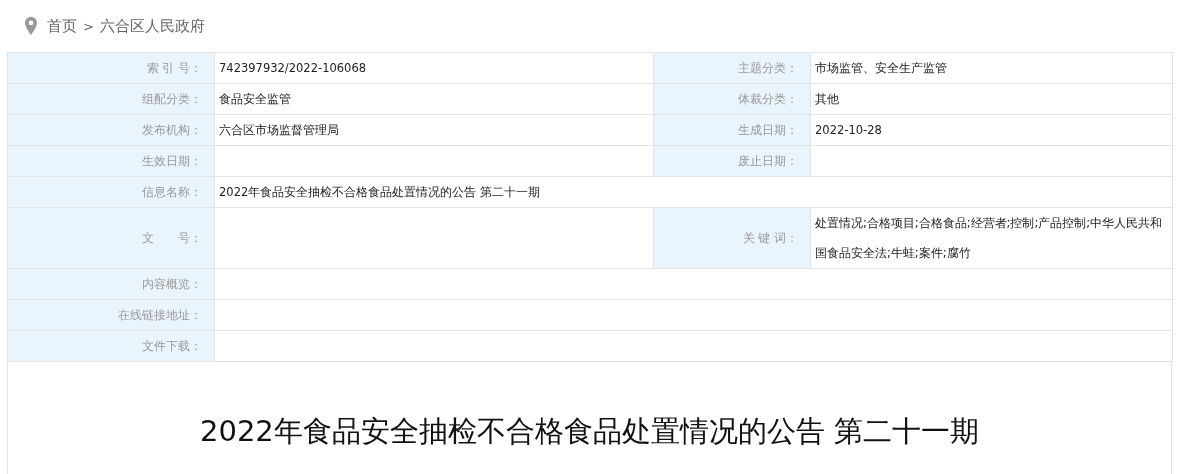 This screenshot has height=474, width=1180. I want to click on field-label: 文件下载：, so click(111, 346).